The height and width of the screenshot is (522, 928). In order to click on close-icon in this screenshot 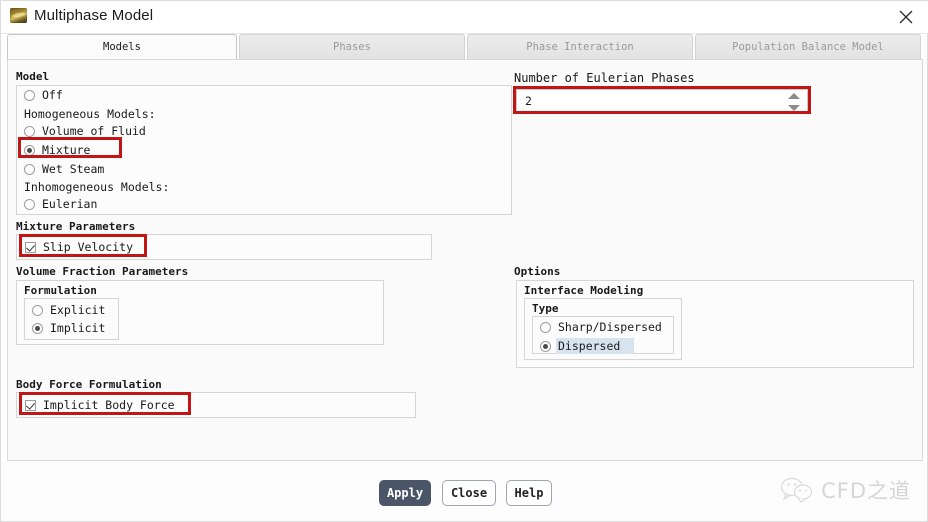, I will do `click(905, 16)`.